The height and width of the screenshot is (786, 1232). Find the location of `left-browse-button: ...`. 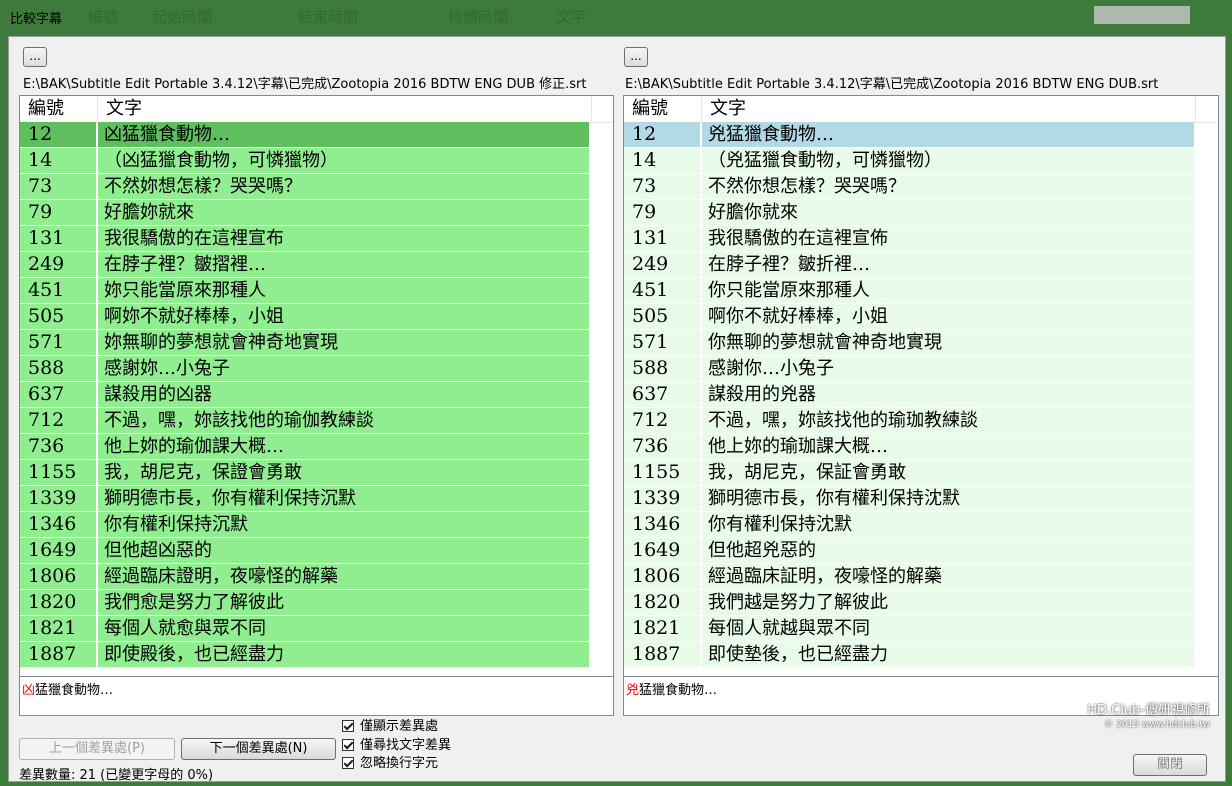

left-browse-button: ... is located at coordinates (35, 57).